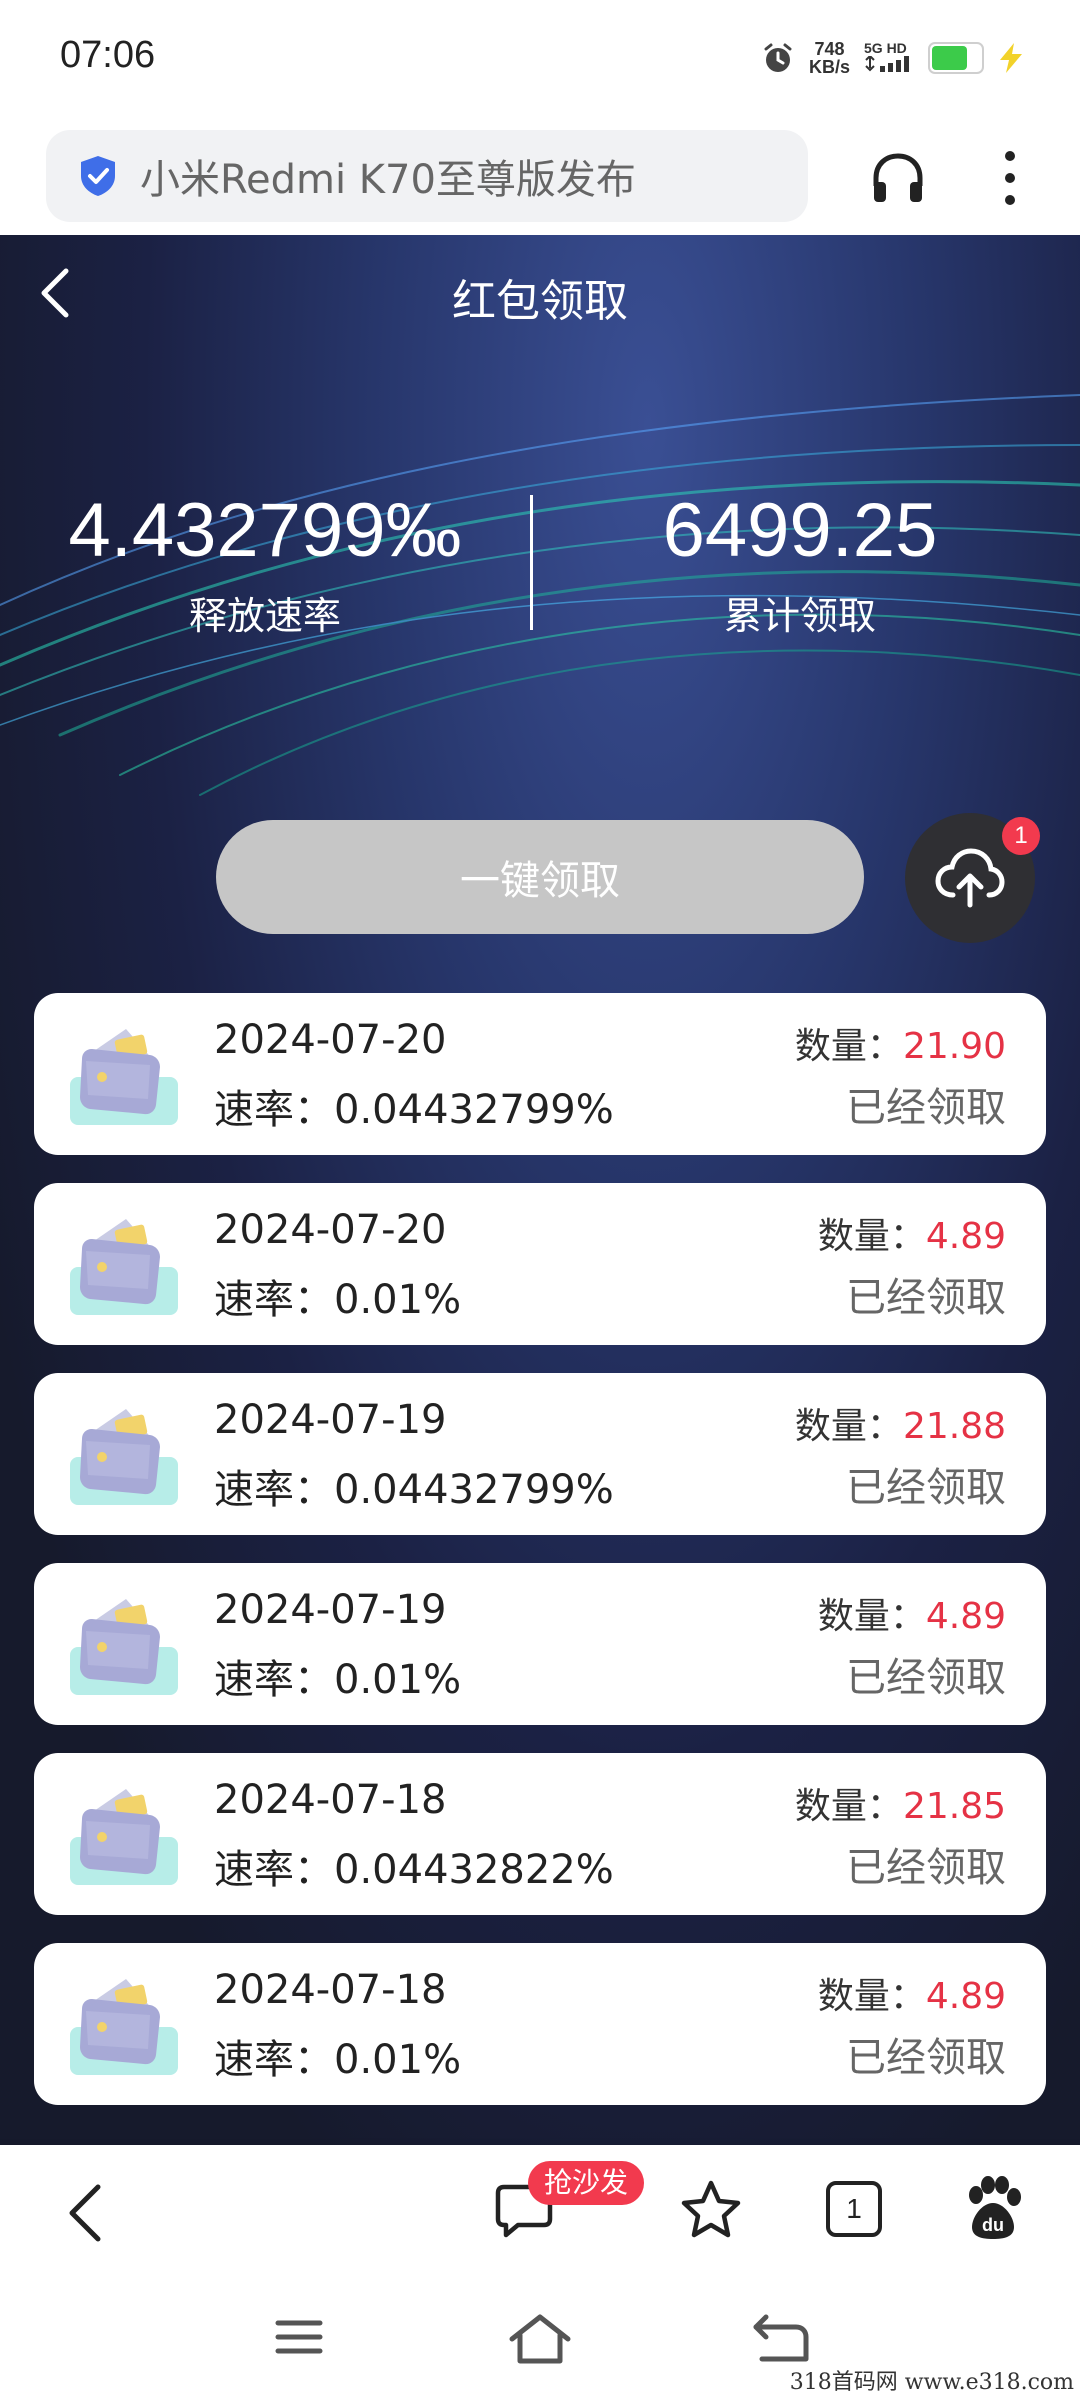  I want to click on record-amount-value: 21.88, so click(954, 1426).